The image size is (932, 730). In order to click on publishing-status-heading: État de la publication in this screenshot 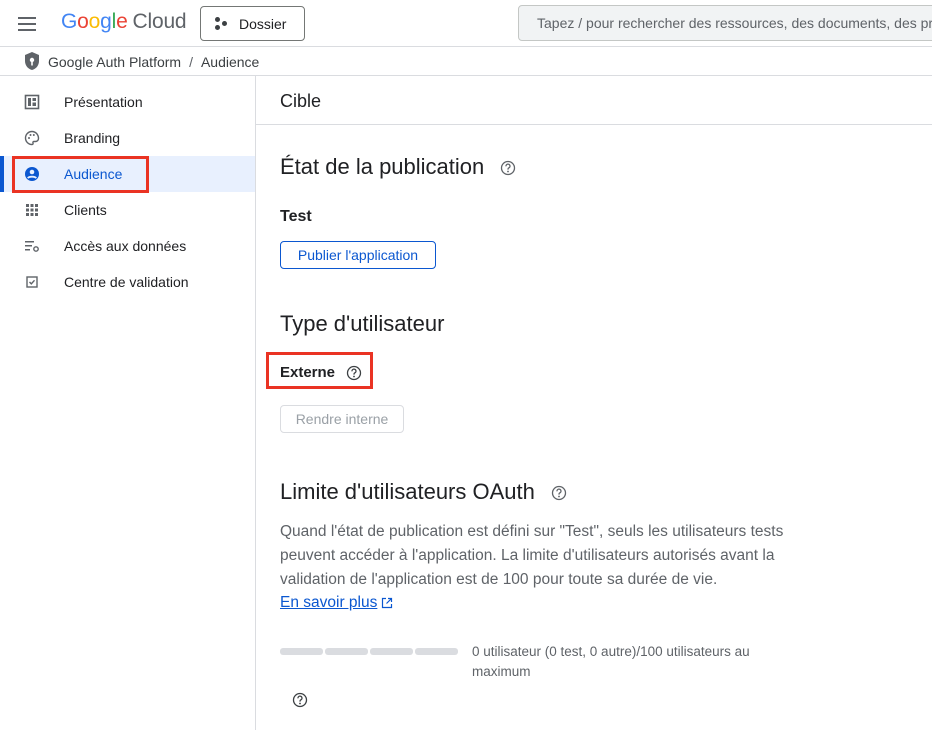, I will do `click(398, 167)`.